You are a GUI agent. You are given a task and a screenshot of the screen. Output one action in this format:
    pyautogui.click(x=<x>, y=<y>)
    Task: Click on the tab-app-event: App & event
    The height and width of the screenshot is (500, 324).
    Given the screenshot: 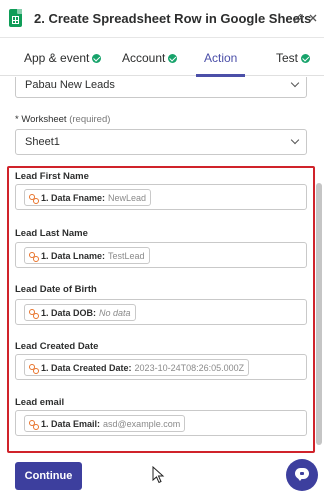 What is the action you would take?
    pyautogui.click(x=63, y=58)
    